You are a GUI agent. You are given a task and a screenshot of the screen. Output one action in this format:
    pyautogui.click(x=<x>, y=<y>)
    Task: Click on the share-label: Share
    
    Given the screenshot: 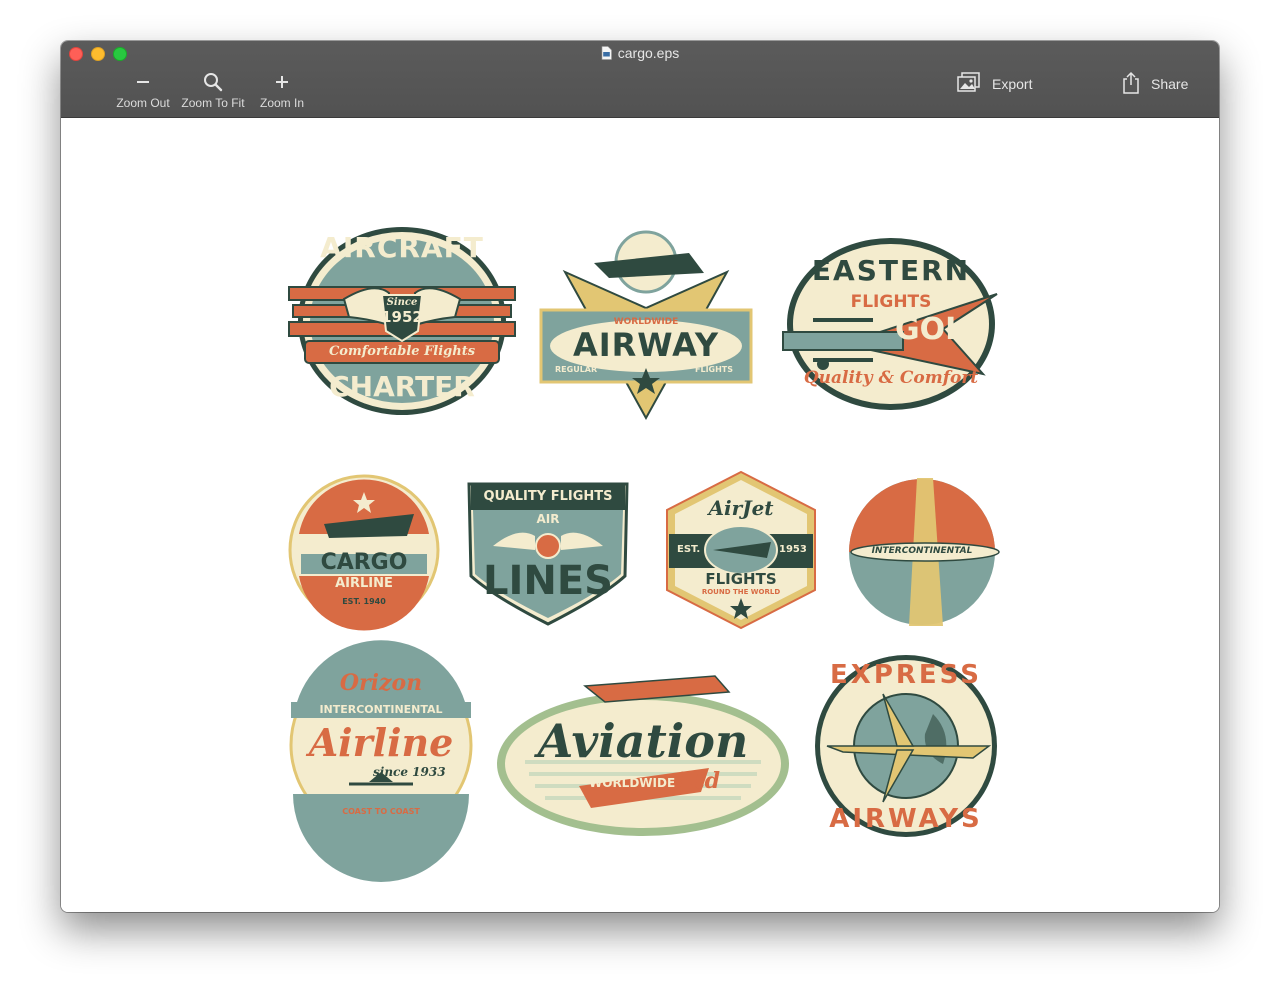 What is the action you would take?
    pyautogui.click(x=1170, y=84)
    